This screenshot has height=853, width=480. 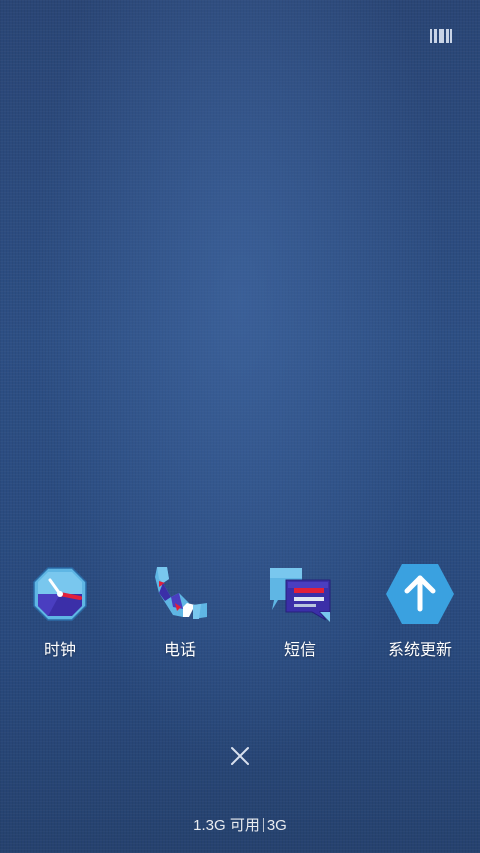 I want to click on memory-info: 1.3G 可用 3G, so click(x=240, y=824).